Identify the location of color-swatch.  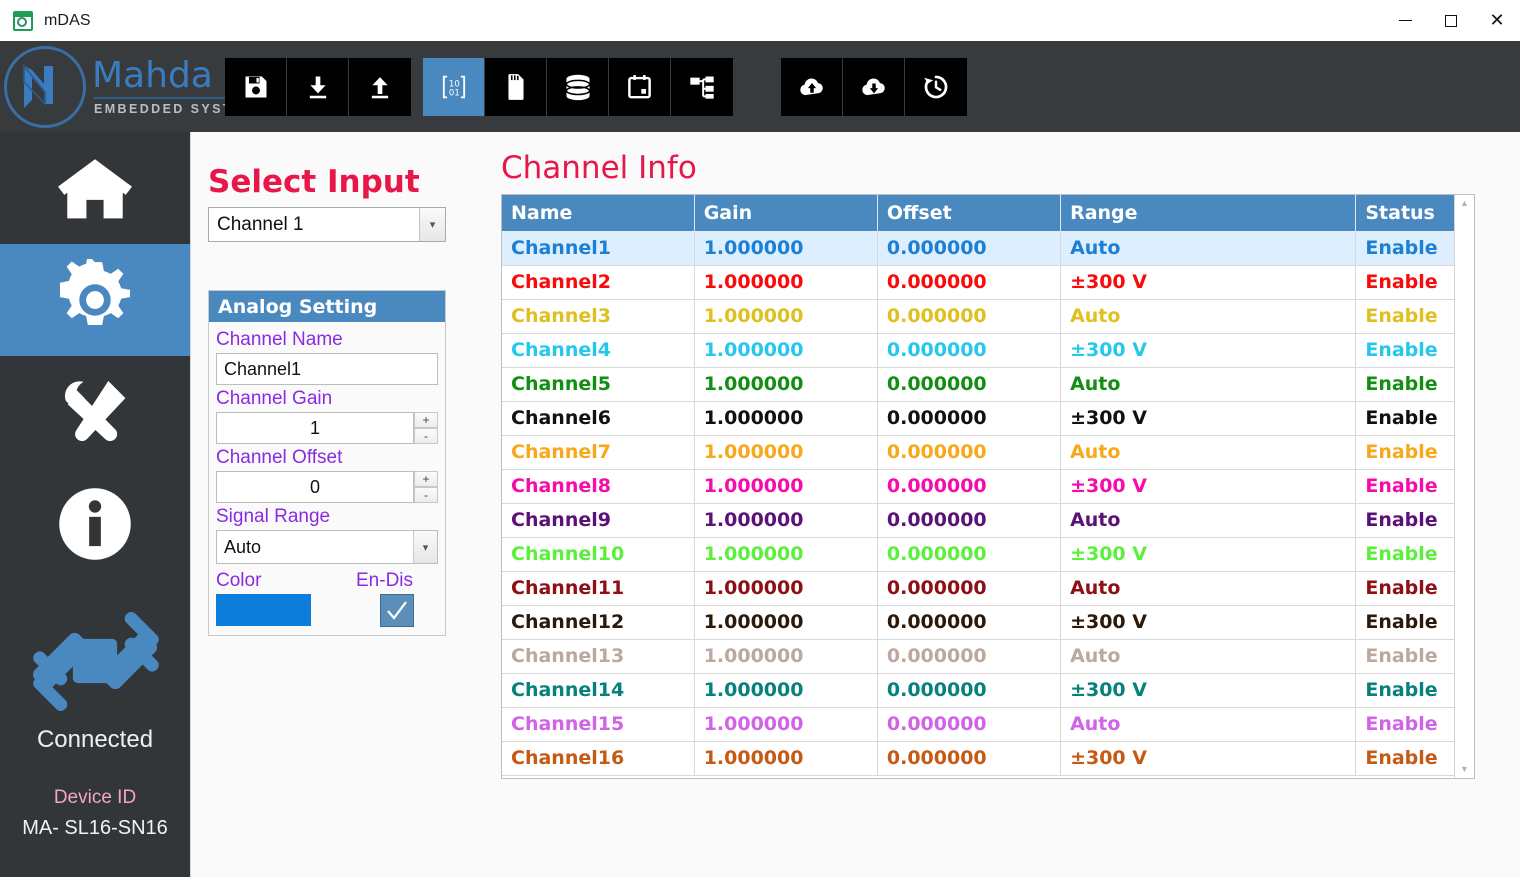
(263, 610).